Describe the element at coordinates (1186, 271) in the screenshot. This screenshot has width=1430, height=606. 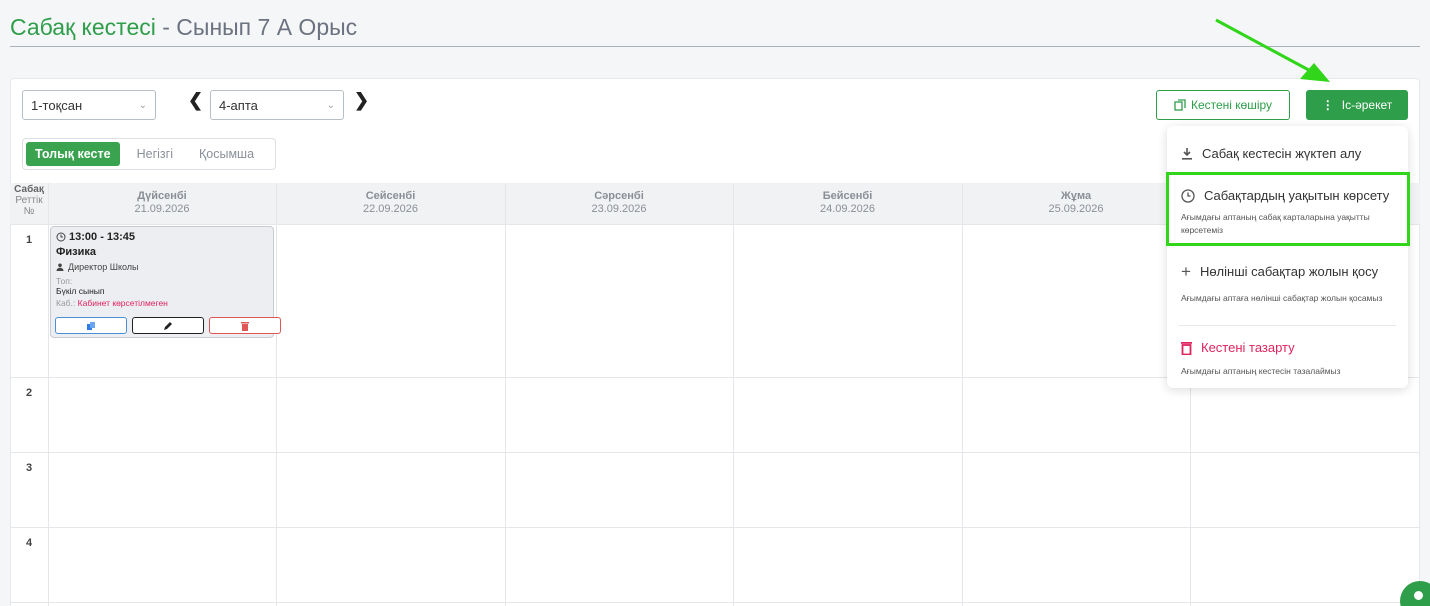
I see `plus-icon: +` at that location.